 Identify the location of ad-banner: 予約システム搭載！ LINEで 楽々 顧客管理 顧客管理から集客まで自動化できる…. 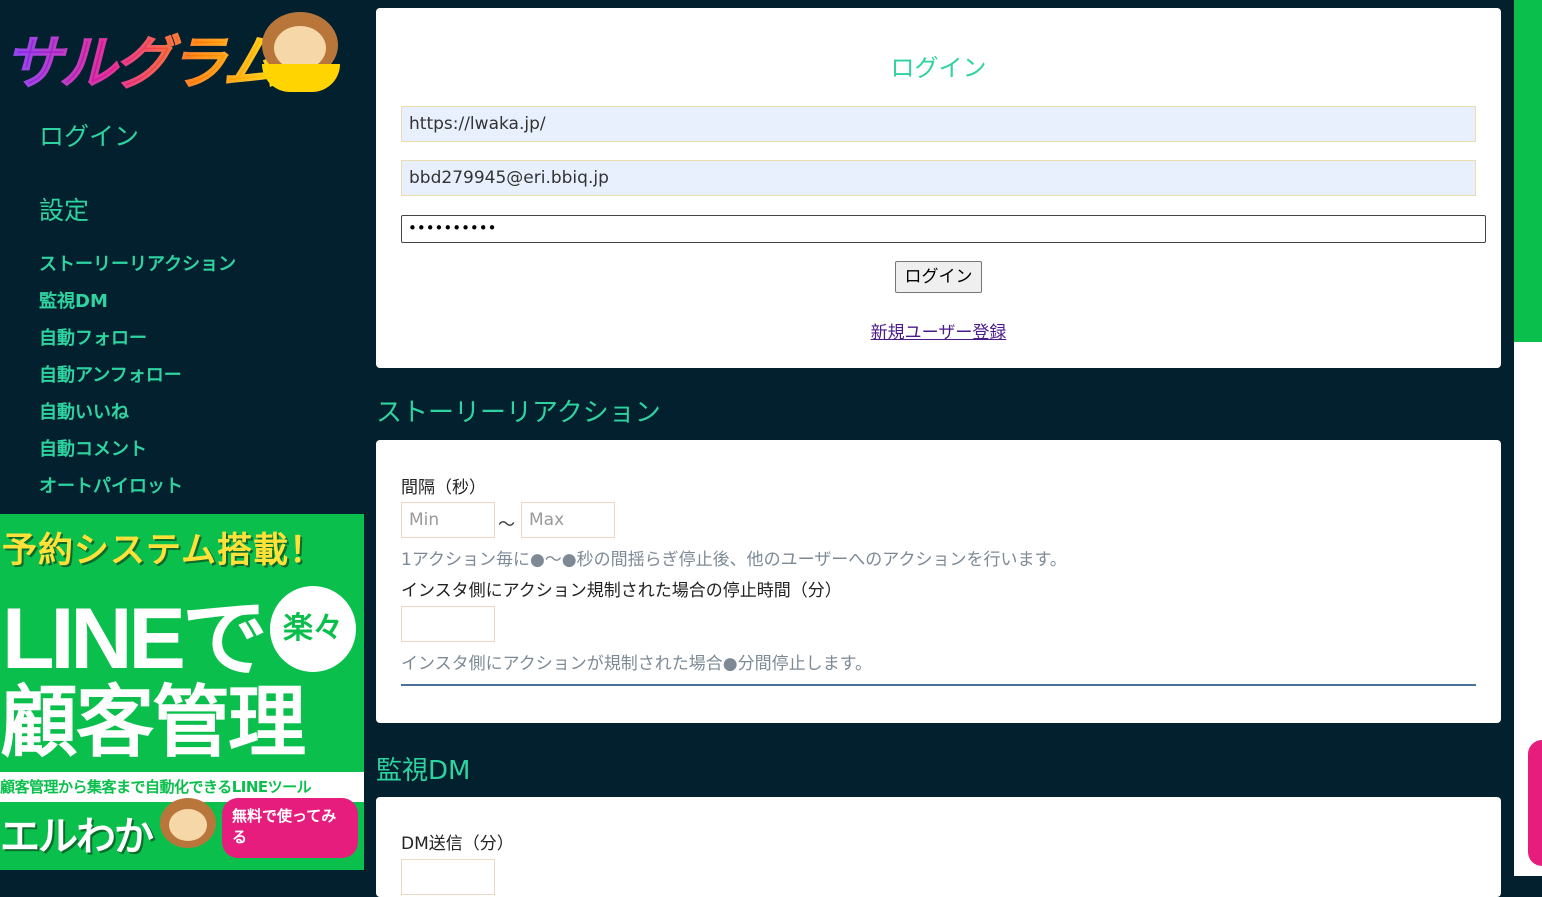
(182, 692).